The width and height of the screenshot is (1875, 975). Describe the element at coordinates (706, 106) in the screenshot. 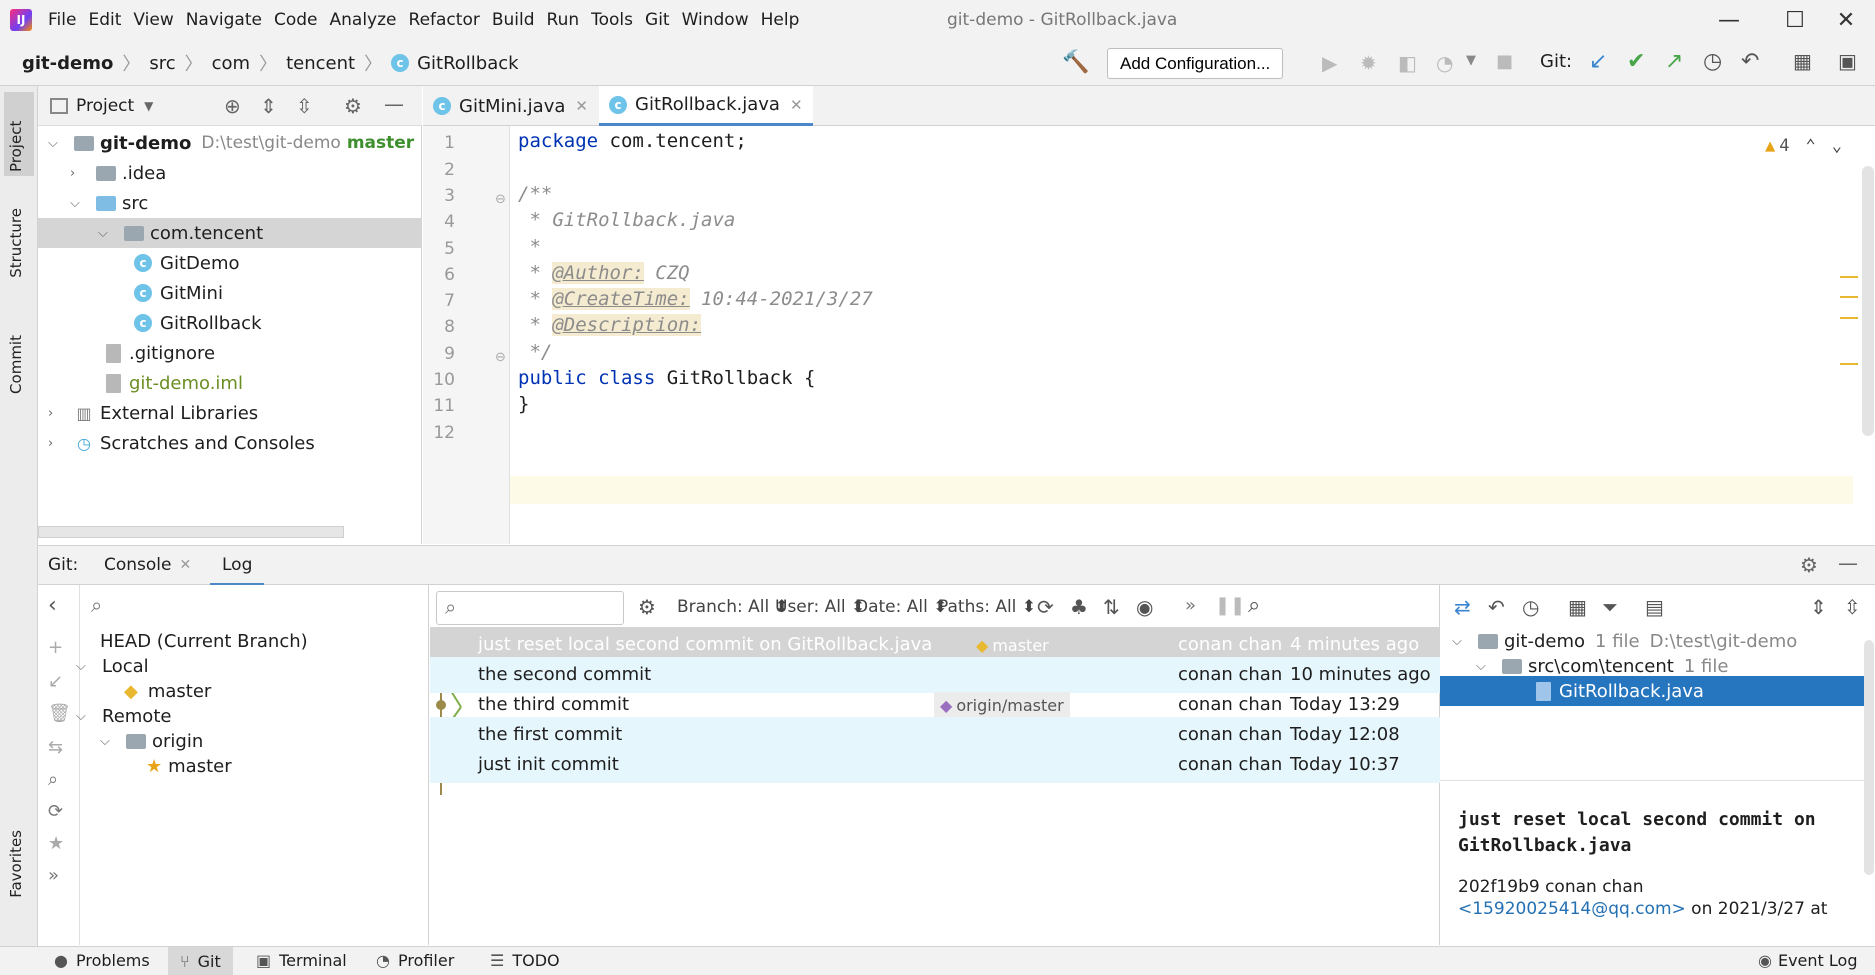

I see `tab-gitrollback: c GitRollback.java ✕` at that location.